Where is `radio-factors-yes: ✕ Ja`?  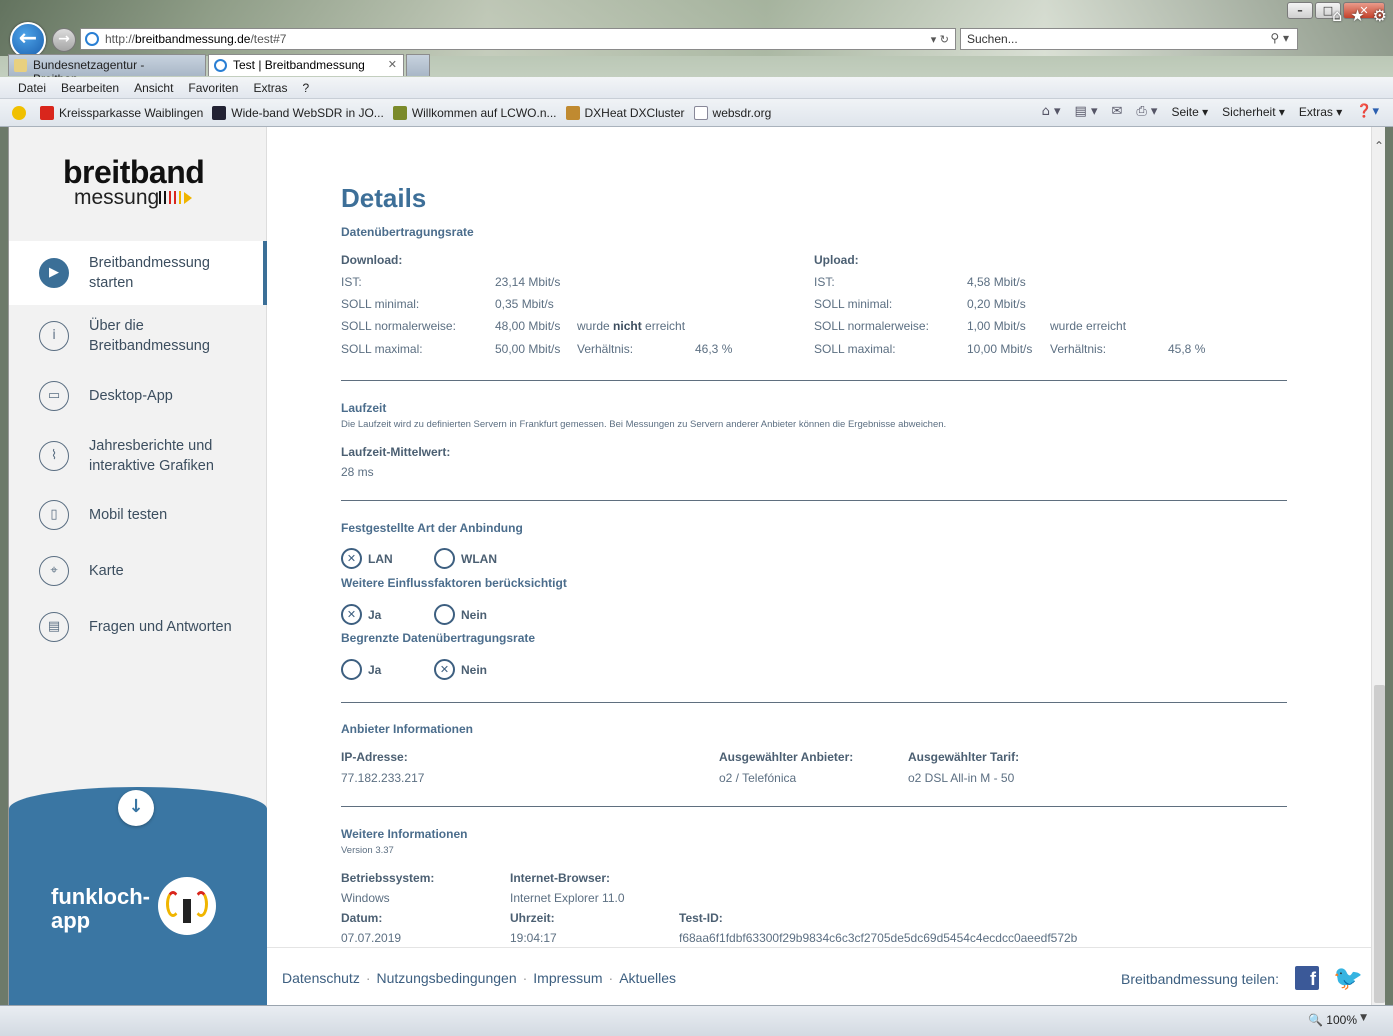 radio-factors-yes: ✕ Ja is located at coordinates (361, 614).